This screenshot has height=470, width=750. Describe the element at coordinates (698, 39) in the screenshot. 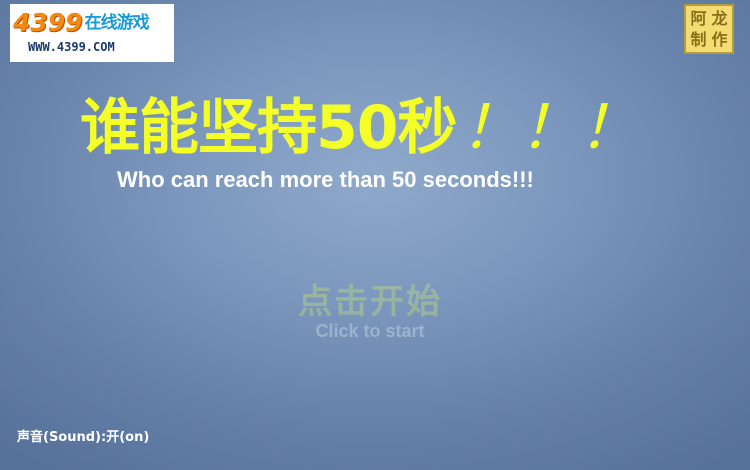

I see `seal-char: 制` at that location.